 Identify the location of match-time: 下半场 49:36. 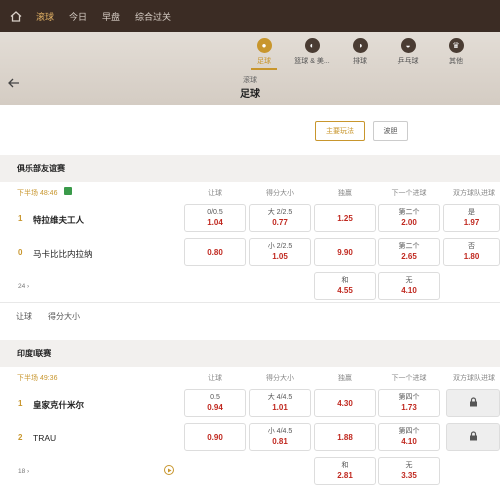
(37, 378).